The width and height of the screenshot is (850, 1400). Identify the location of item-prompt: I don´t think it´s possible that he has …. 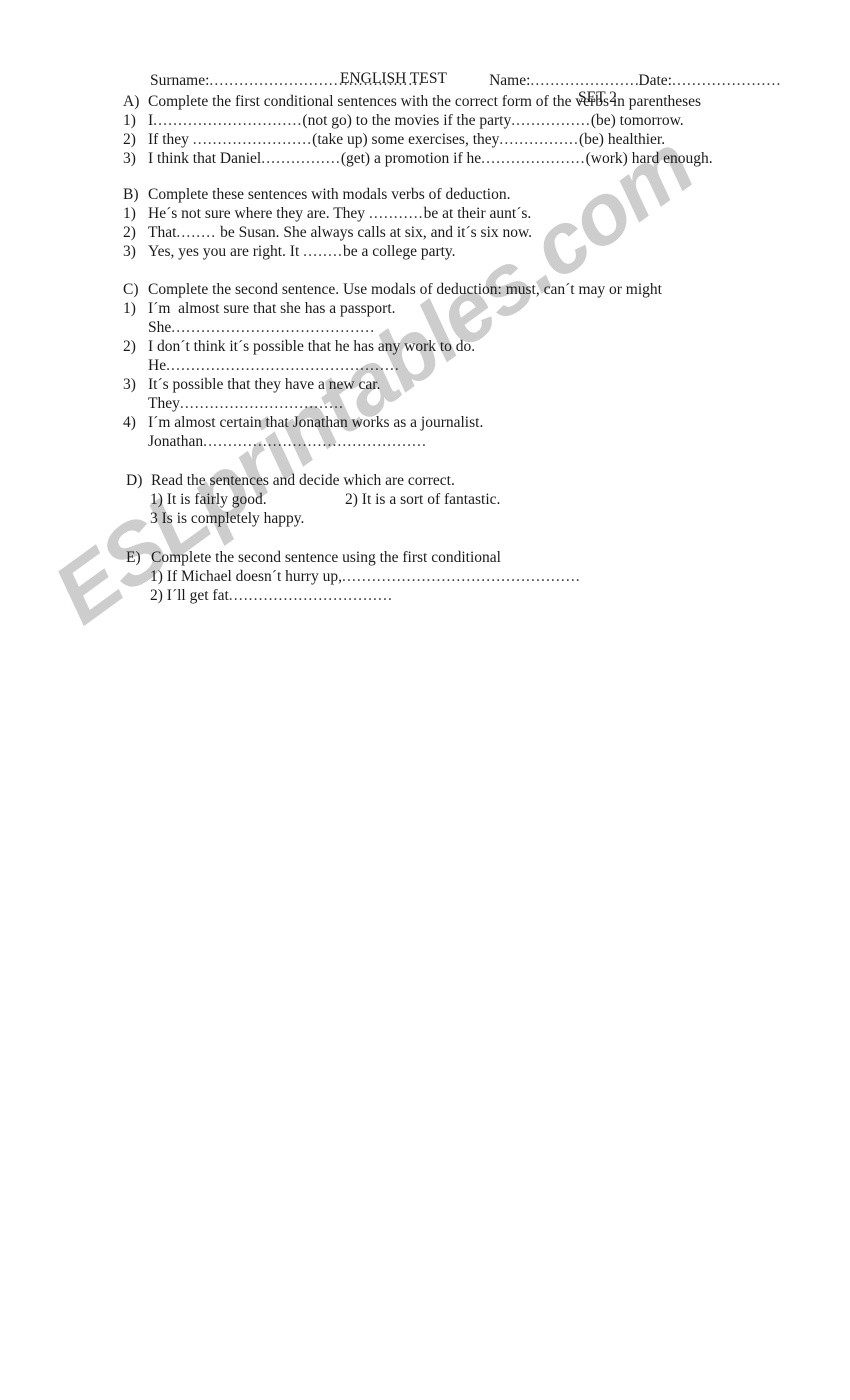
(312, 346).